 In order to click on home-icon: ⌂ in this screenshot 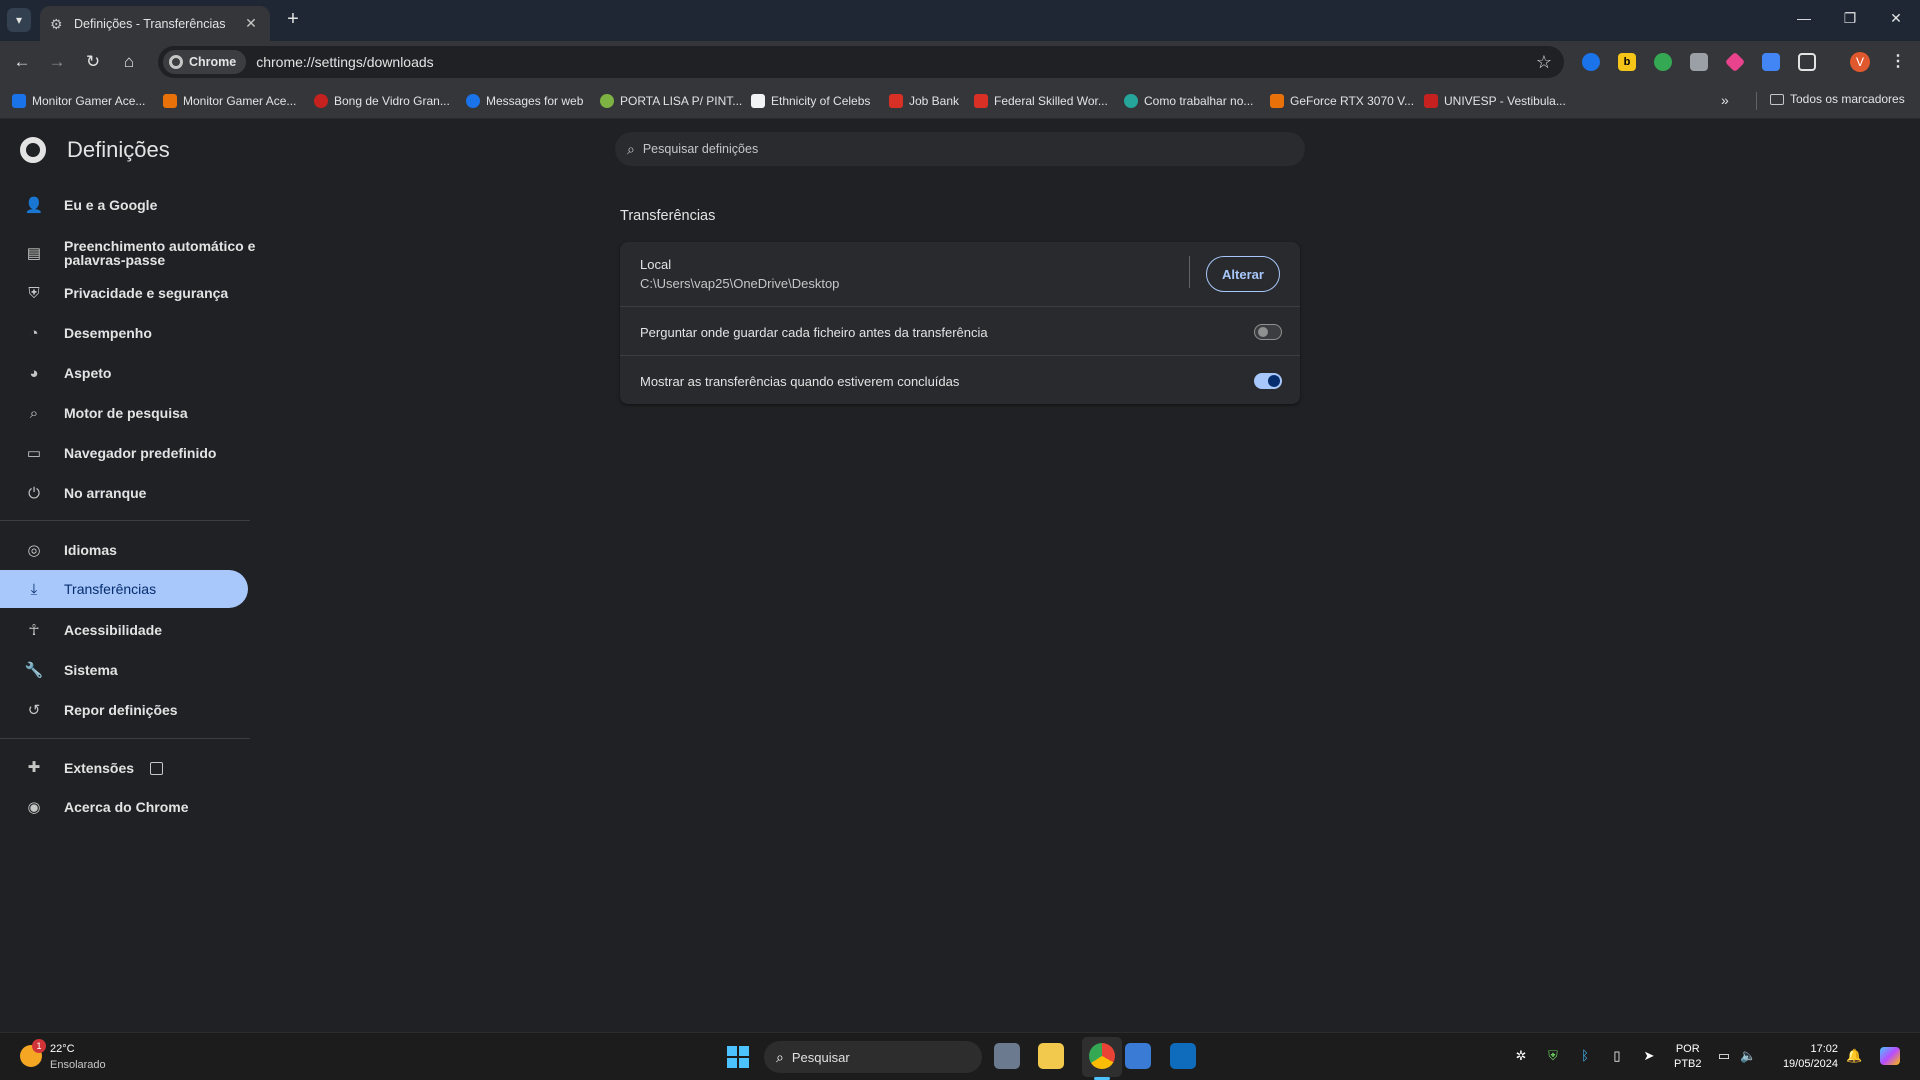, I will do `click(129, 62)`.